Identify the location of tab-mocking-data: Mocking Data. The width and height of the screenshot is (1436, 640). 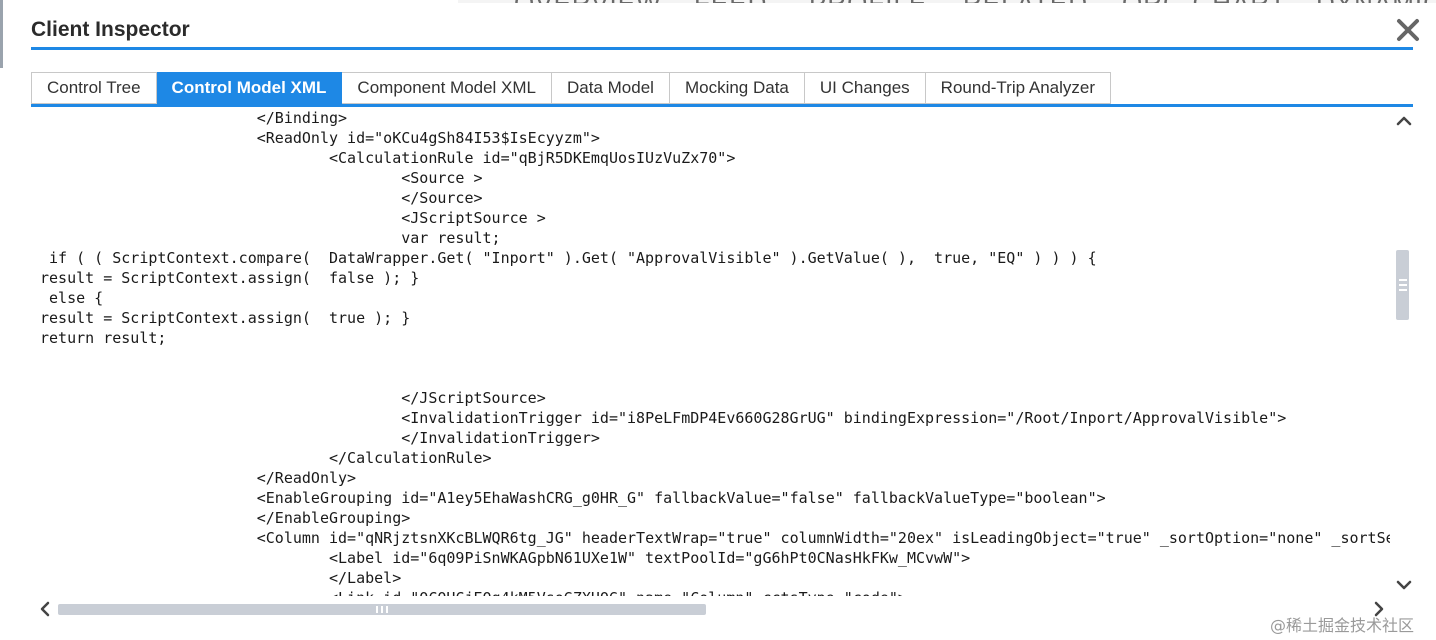
(737, 88).